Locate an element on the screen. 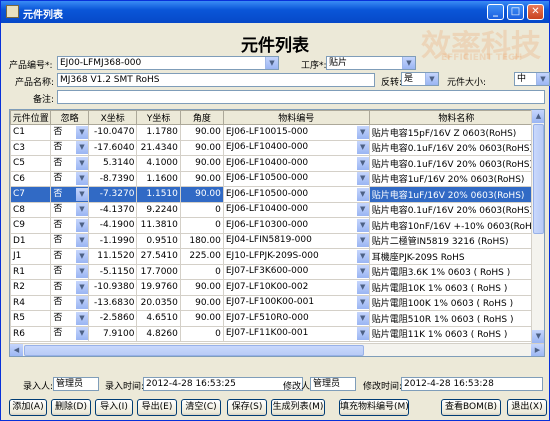 This screenshot has height=421, width=550. cell-position: R4 is located at coordinates (31, 302).